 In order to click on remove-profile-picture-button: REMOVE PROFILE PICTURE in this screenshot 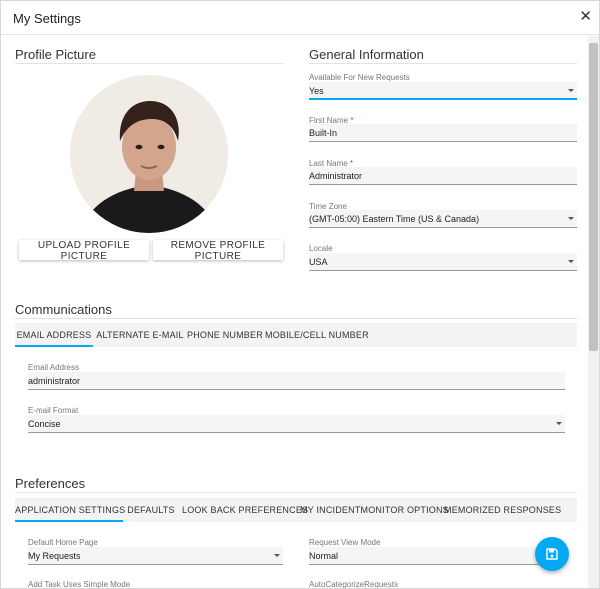, I will do `click(218, 251)`.